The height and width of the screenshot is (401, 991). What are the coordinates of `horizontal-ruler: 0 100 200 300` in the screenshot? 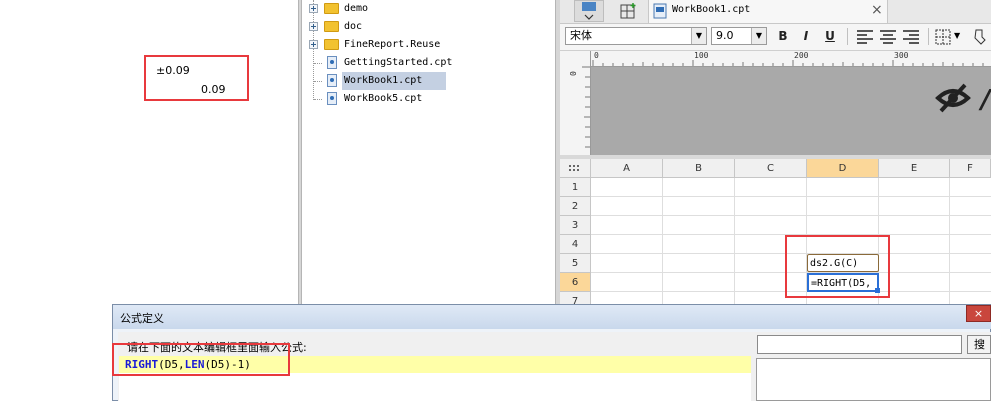 It's located at (790, 59).